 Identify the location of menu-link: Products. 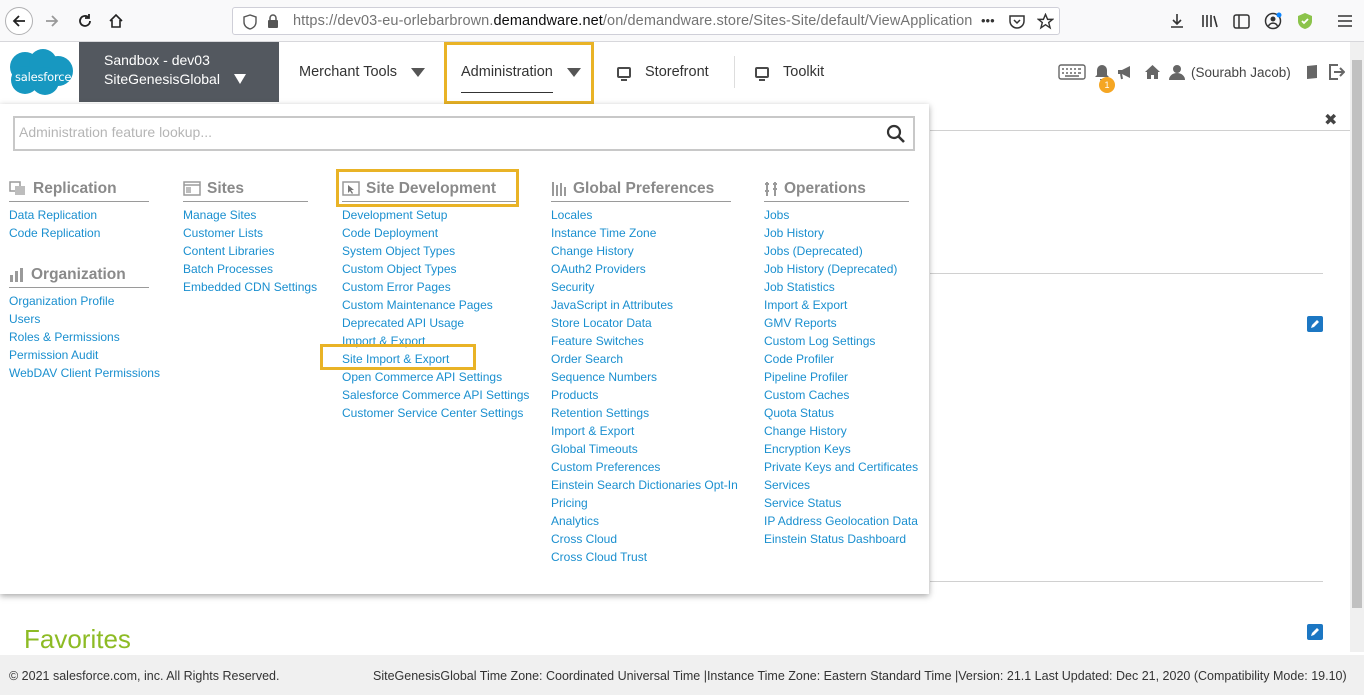
(641, 395).